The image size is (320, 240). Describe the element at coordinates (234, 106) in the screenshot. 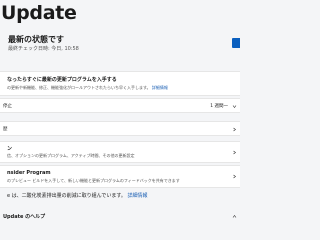

I see `chevron-down-icon` at that location.